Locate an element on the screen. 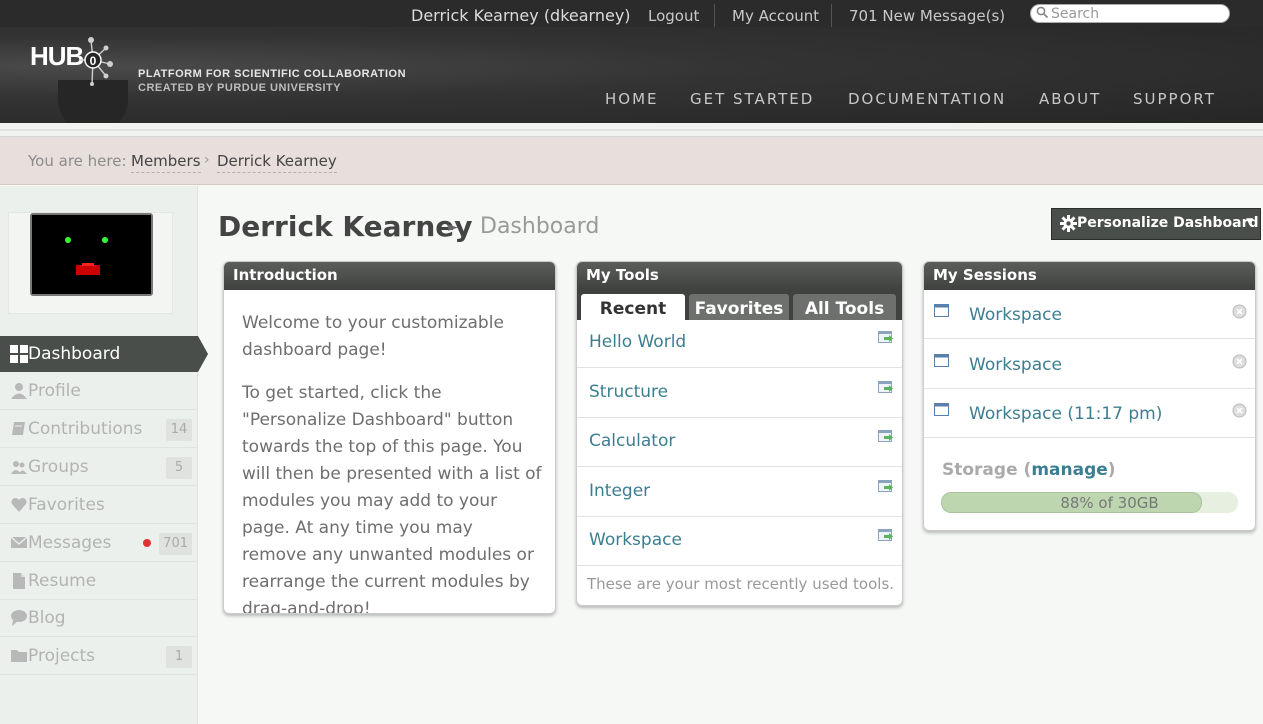  envelope-icon is located at coordinates (19, 542).